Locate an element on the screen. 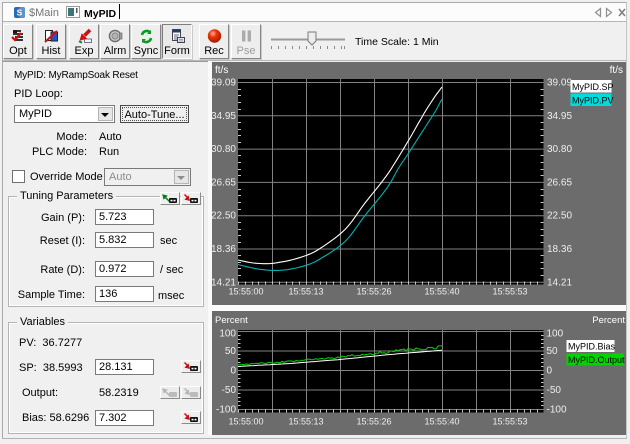 The height and width of the screenshot is (444, 630). svg-text: MyPID.SP is located at coordinates (593, 87).